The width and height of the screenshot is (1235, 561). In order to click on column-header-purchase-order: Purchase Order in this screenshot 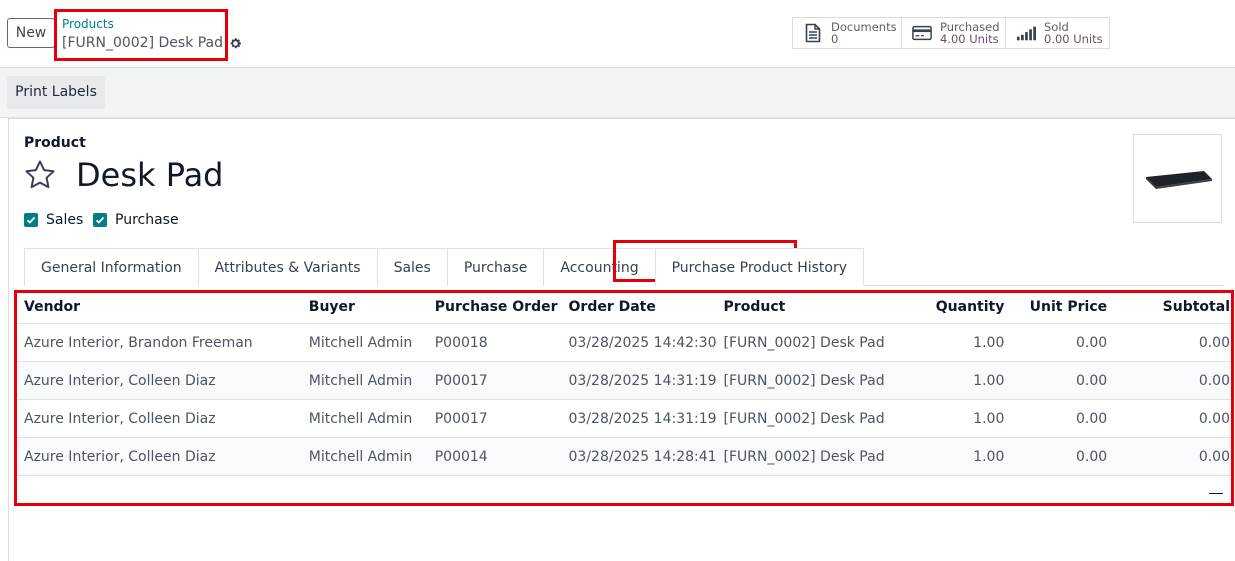, I will do `click(494, 307)`.